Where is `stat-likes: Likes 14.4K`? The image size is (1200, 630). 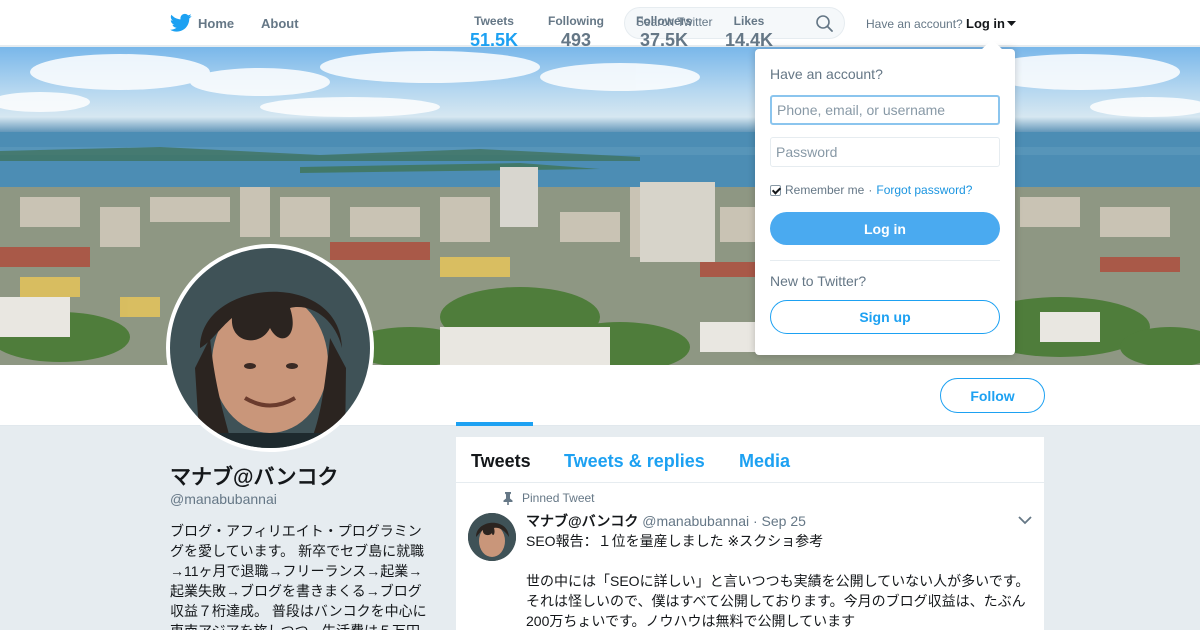 stat-likes: Likes 14.4K is located at coordinates (749, 32).